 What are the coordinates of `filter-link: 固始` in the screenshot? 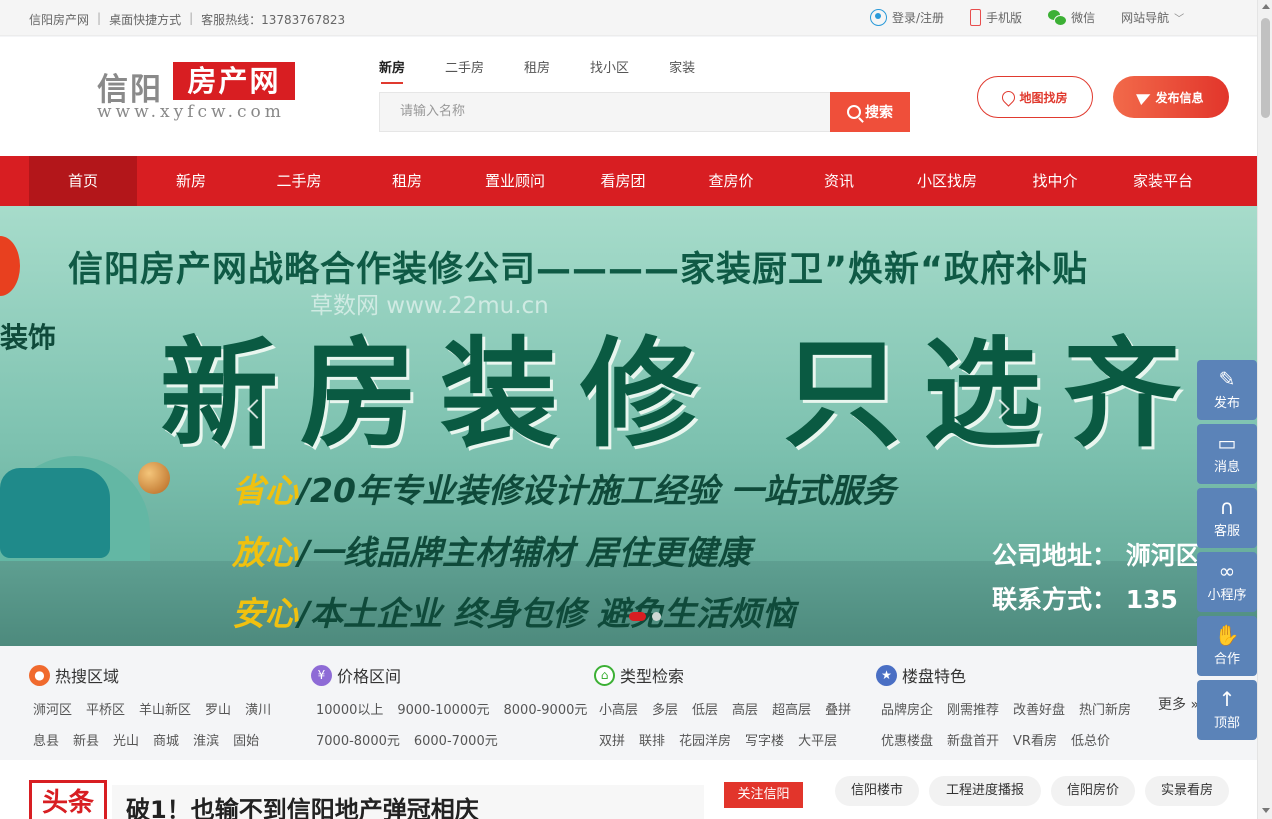 It's located at (246, 739).